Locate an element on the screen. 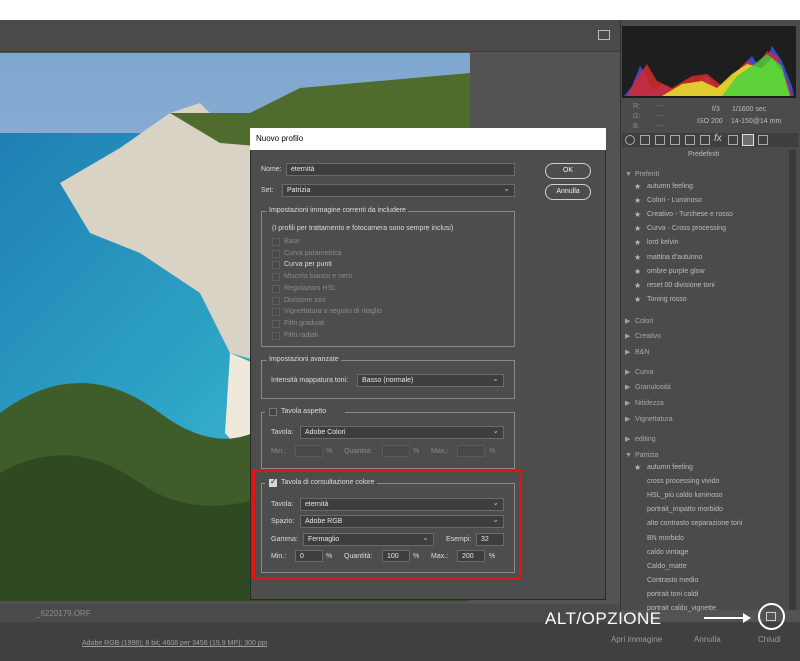  highlight-box is located at coordinates (387, 524).